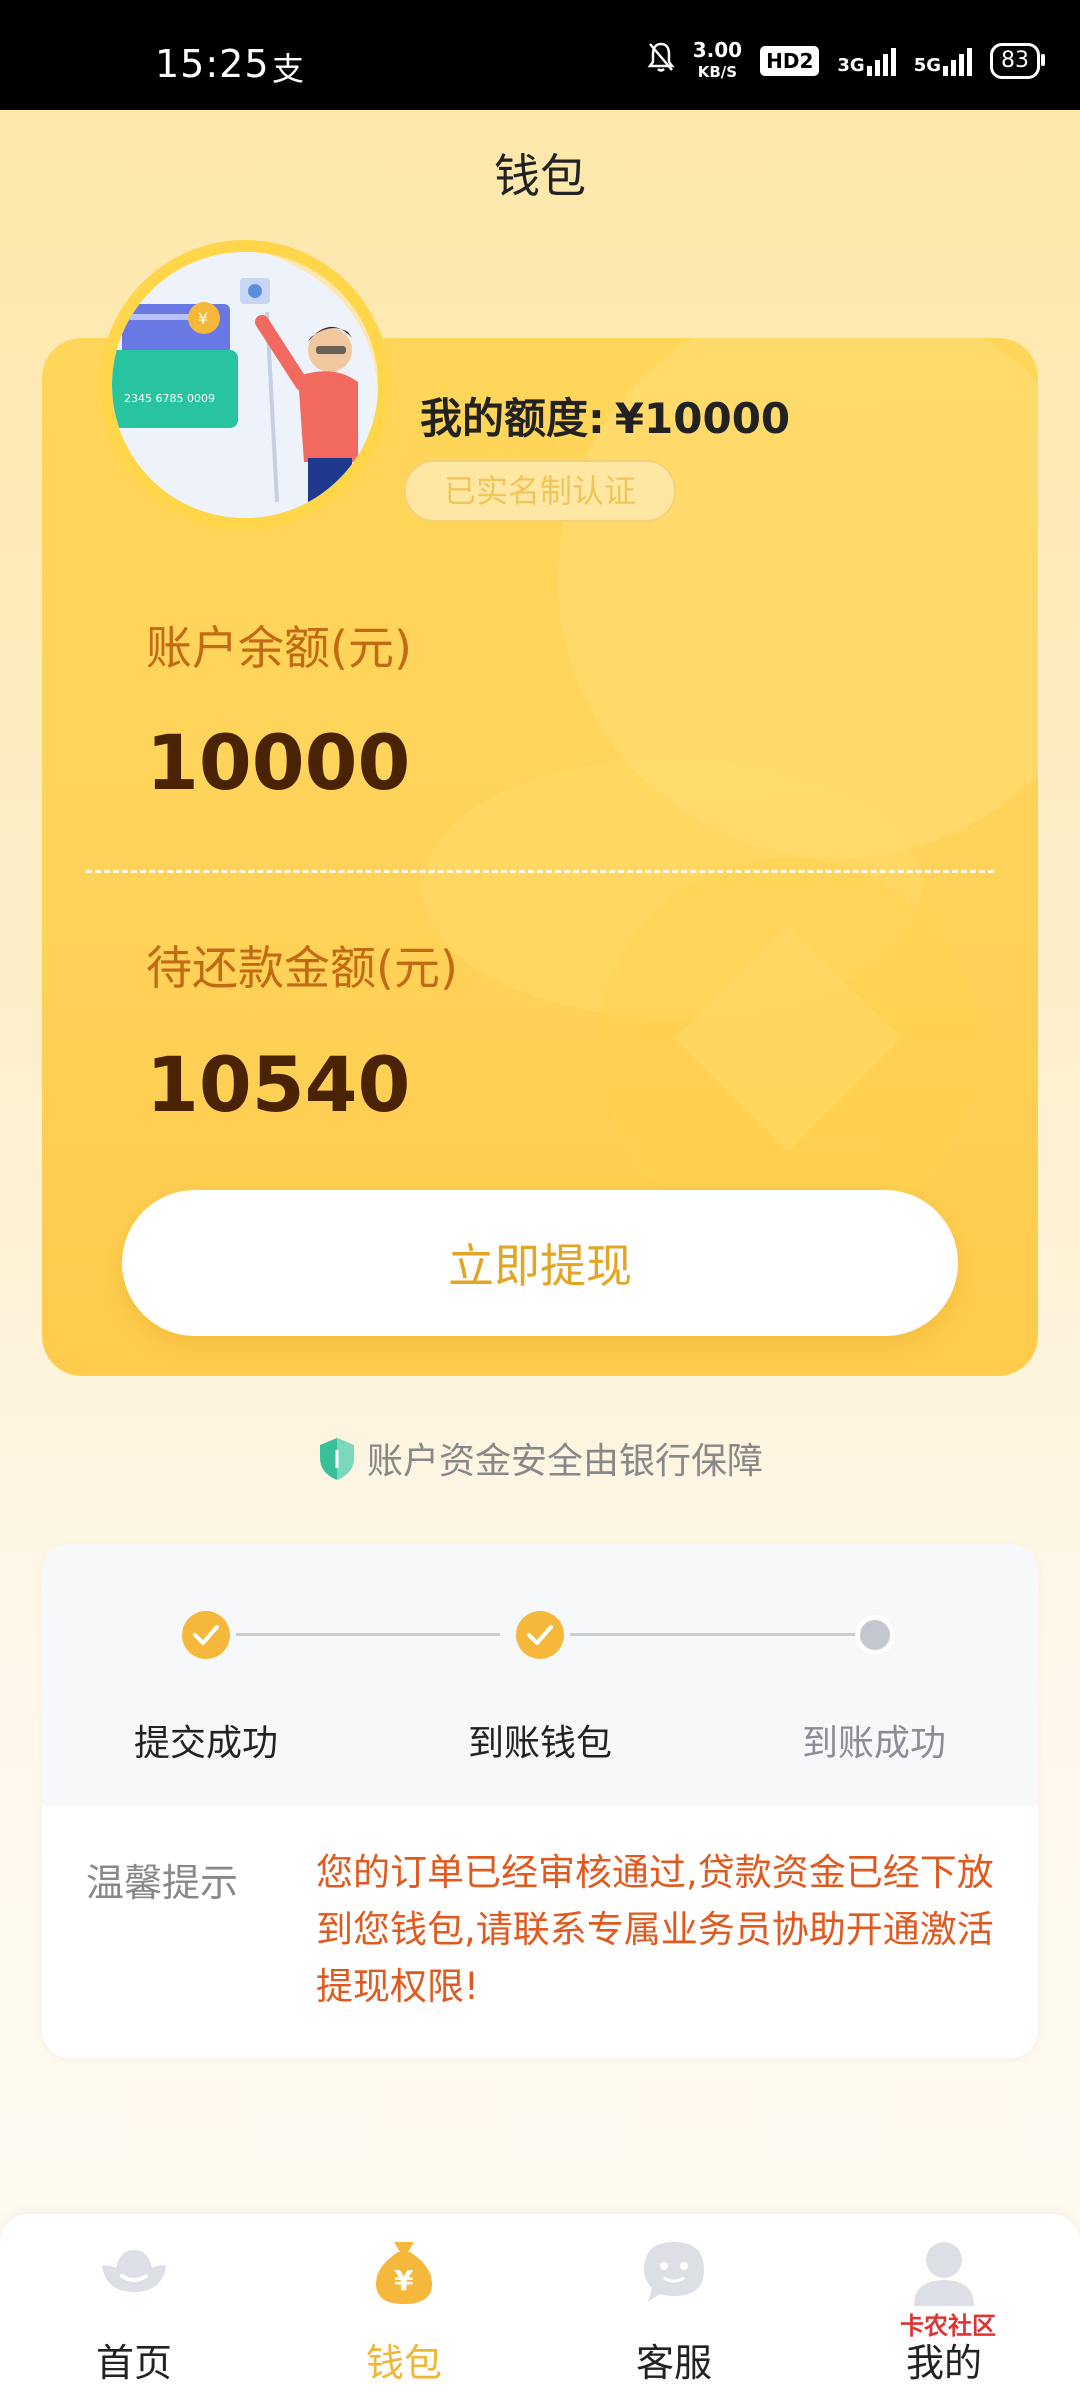 The width and height of the screenshot is (1080, 2400). What do you see at coordinates (162, 1883) in the screenshot?
I see `tip-label: 温馨提示` at bounding box center [162, 1883].